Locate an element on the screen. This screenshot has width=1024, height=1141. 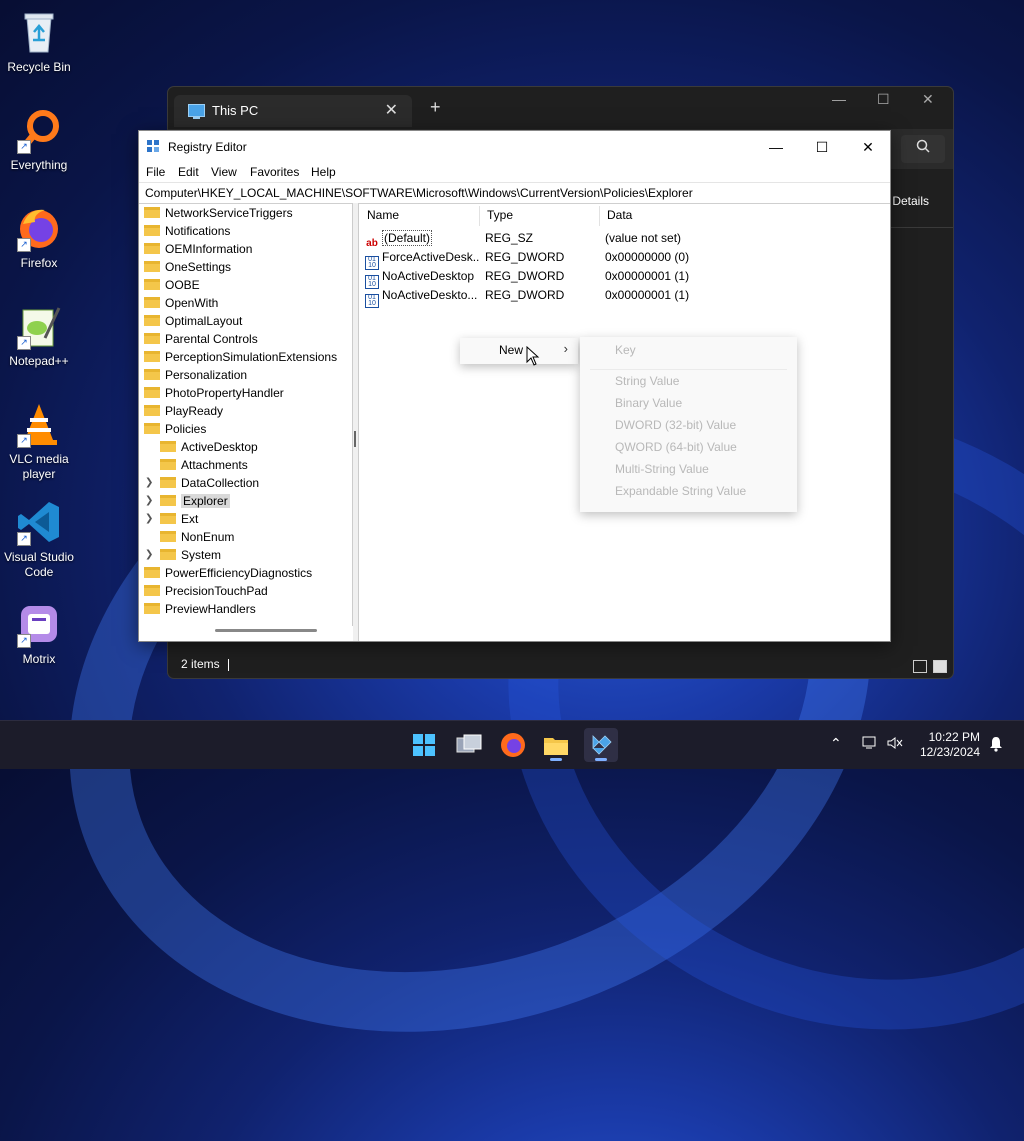
tree-item: NonEnum is located at coordinates (197, 537).